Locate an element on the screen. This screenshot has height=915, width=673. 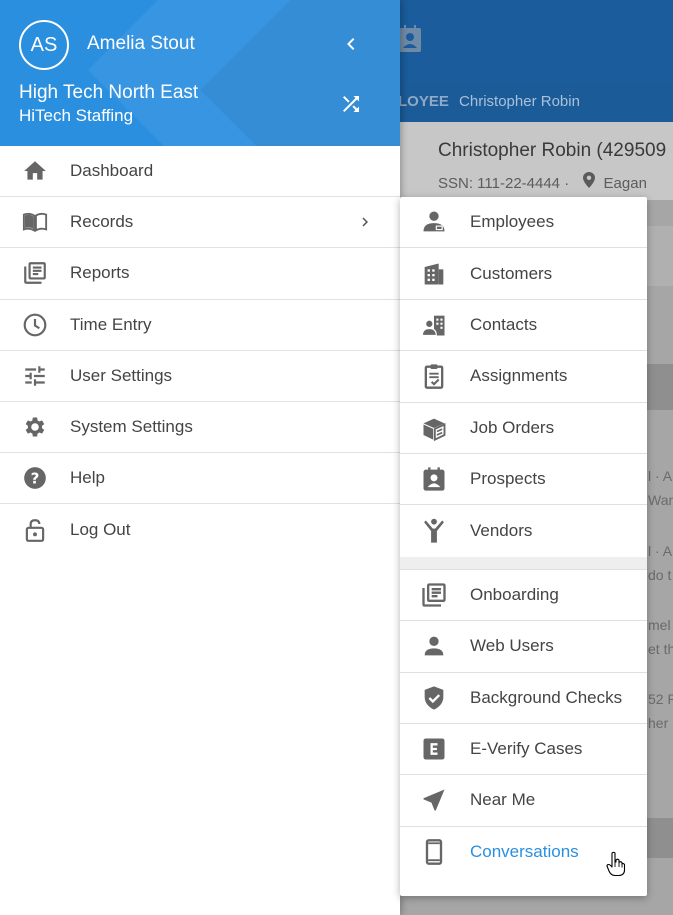
submenu-item-job-orders: Job Orders is located at coordinates (523, 428).